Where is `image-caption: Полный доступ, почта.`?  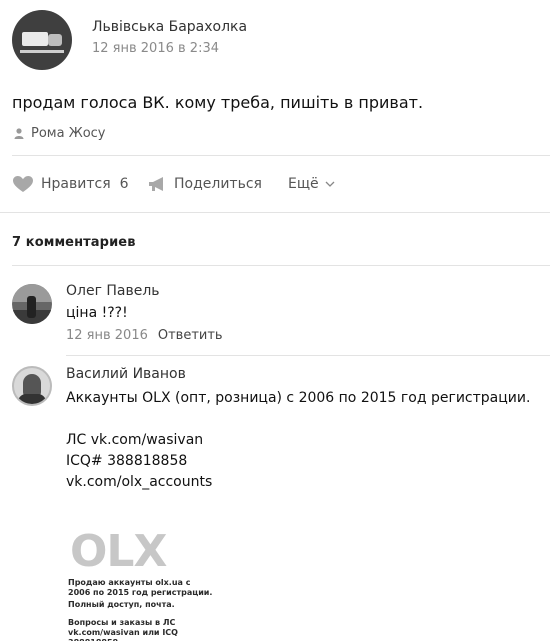
image-caption: Полный доступ, почта. is located at coordinates (121, 604).